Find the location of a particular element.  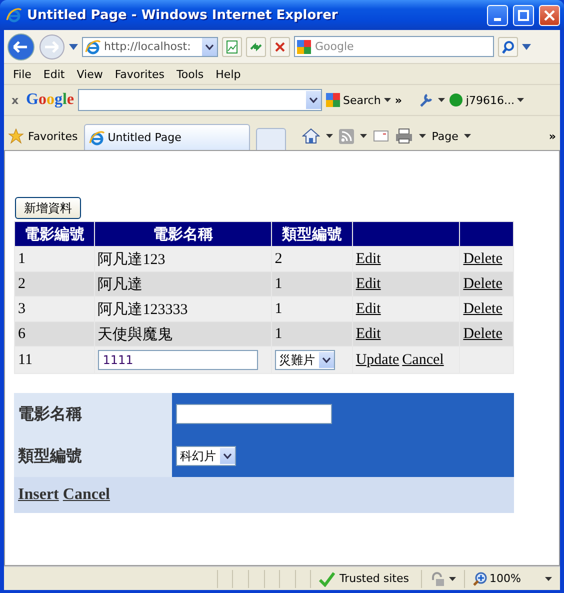

column-header: 類型編號 is located at coordinates (311, 234).